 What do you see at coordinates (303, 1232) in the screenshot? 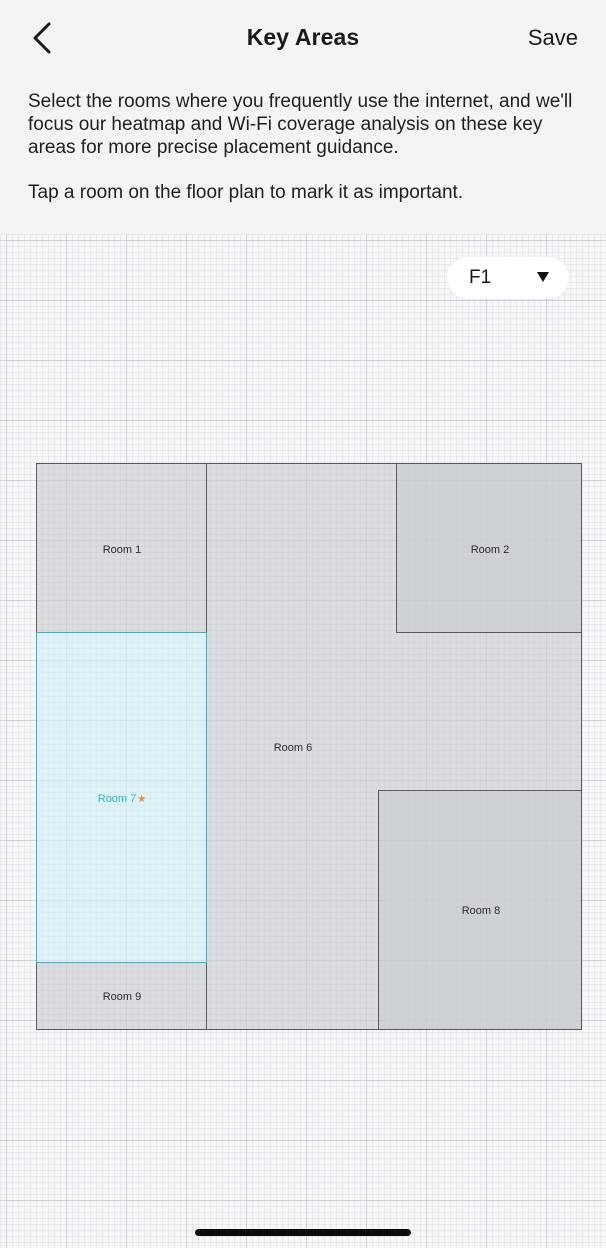
I see `home-indicator` at bounding box center [303, 1232].